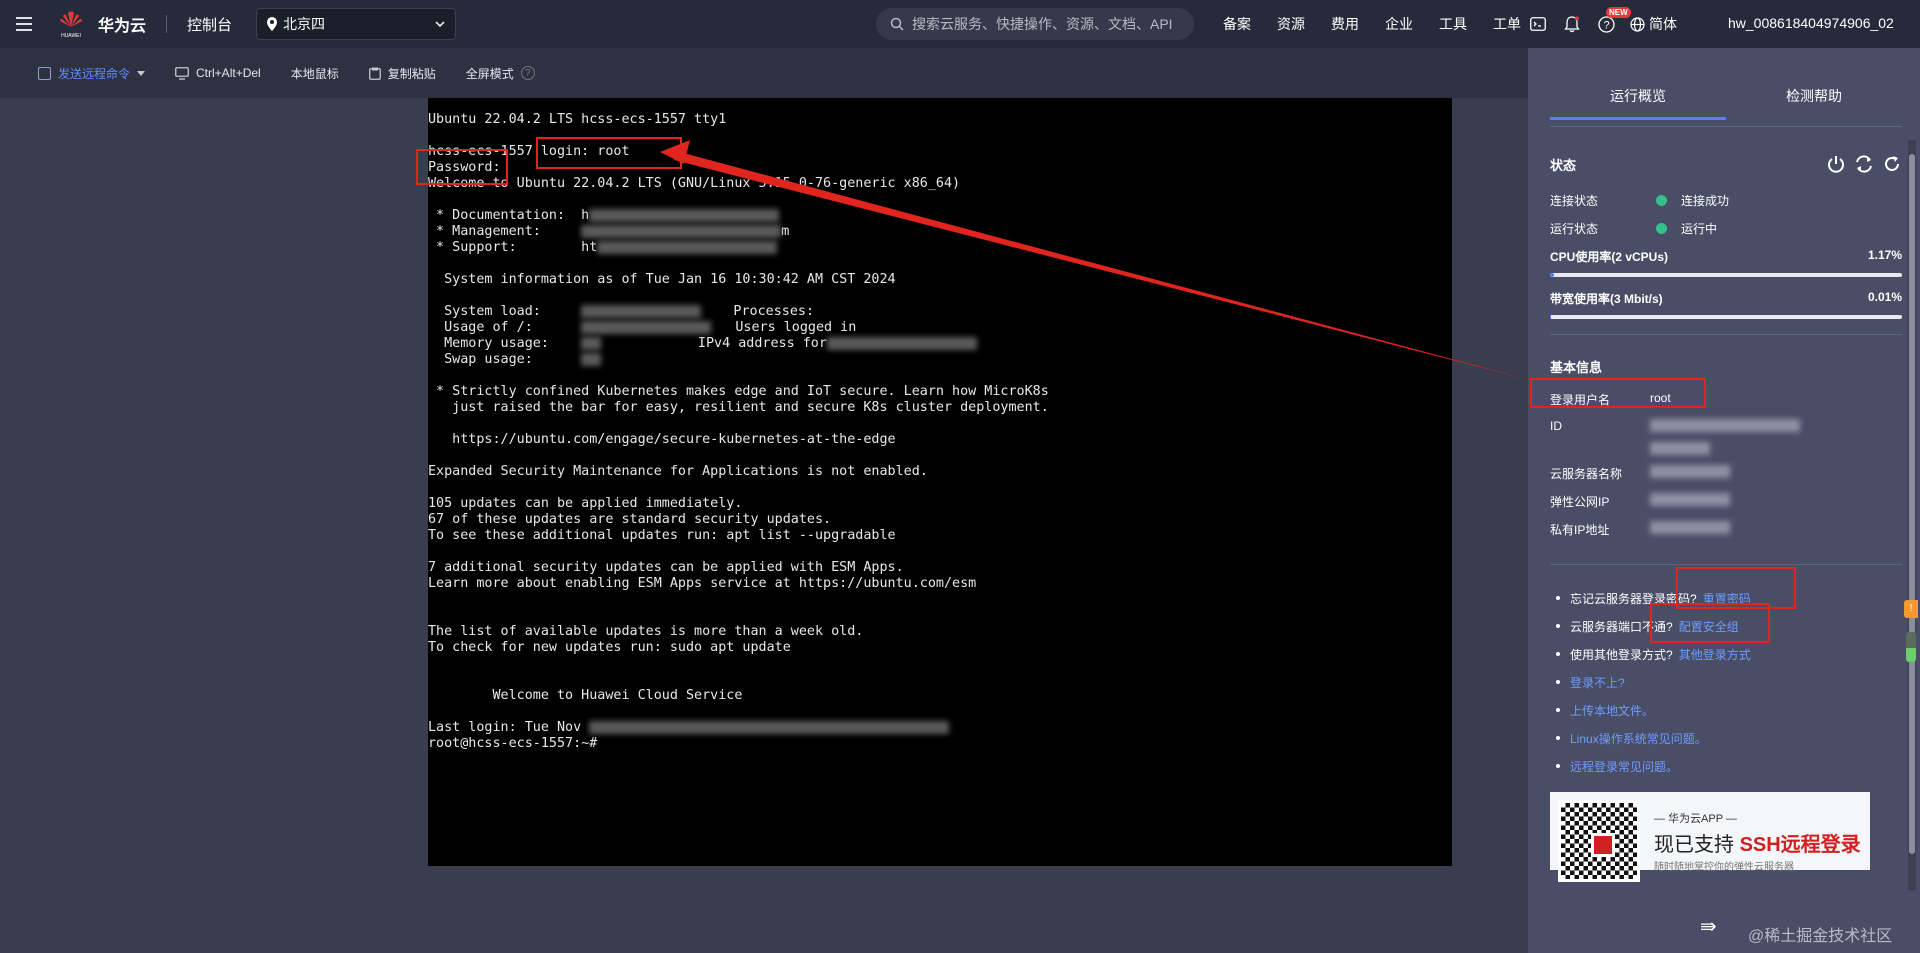 Image resolution: width=1920 pixels, height=953 pixels. What do you see at coordinates (1599, 841) in the screenshot?
I see `qr-code` at bounding box center [1599, 841].